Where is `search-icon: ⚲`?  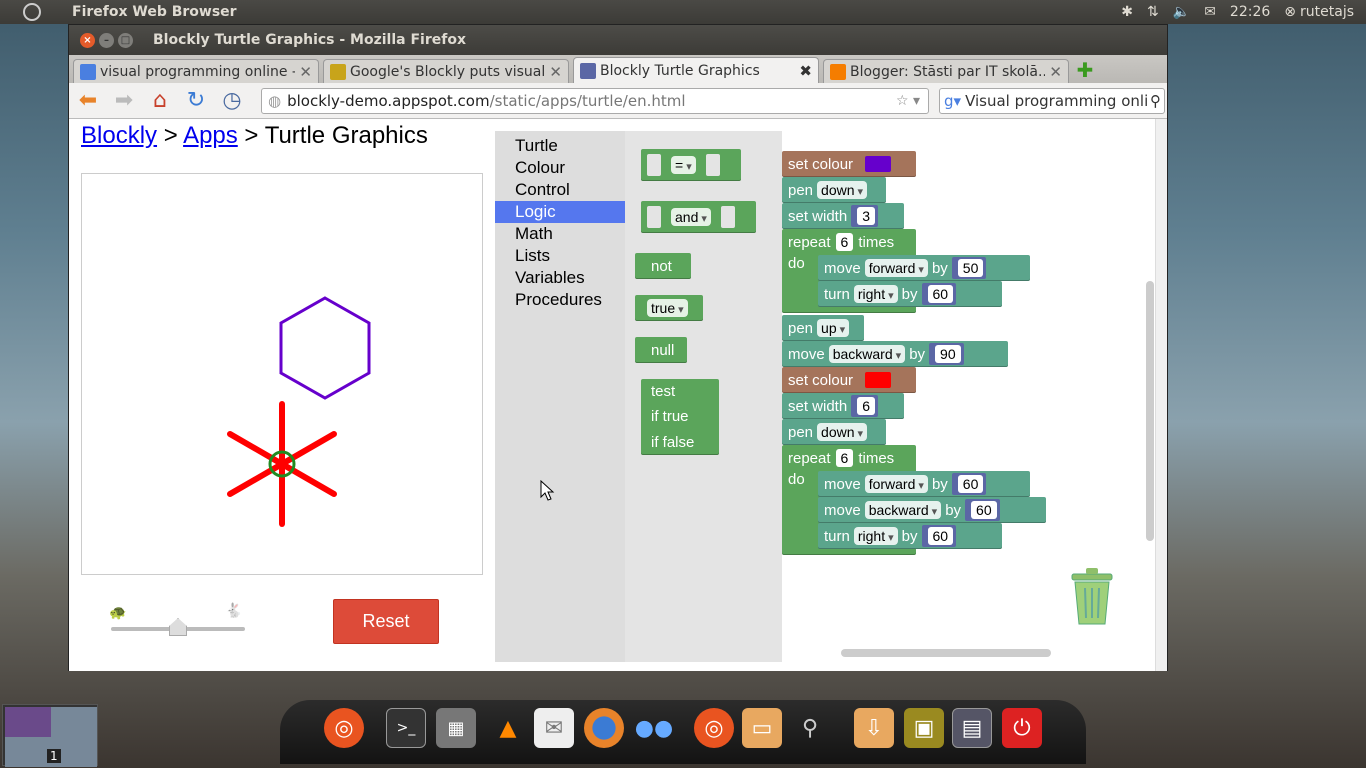 search-icon: ⚲ is located at coordinates (1155, 101).